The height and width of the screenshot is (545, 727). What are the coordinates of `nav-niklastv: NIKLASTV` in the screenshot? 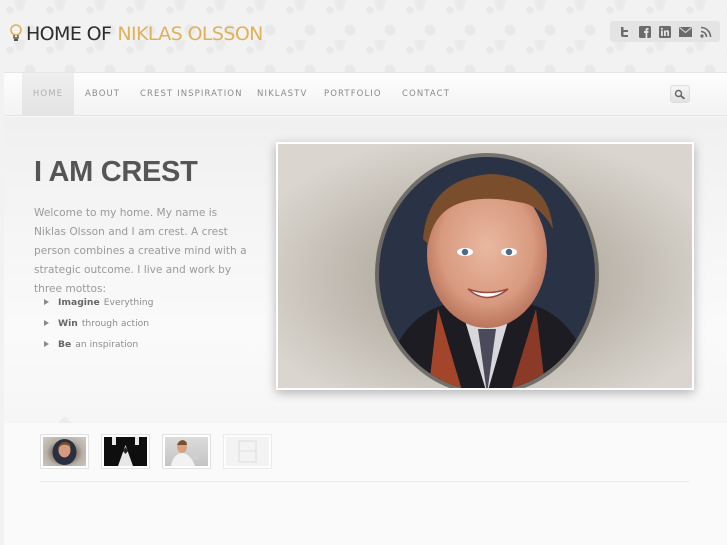 It's located at (282, 94).